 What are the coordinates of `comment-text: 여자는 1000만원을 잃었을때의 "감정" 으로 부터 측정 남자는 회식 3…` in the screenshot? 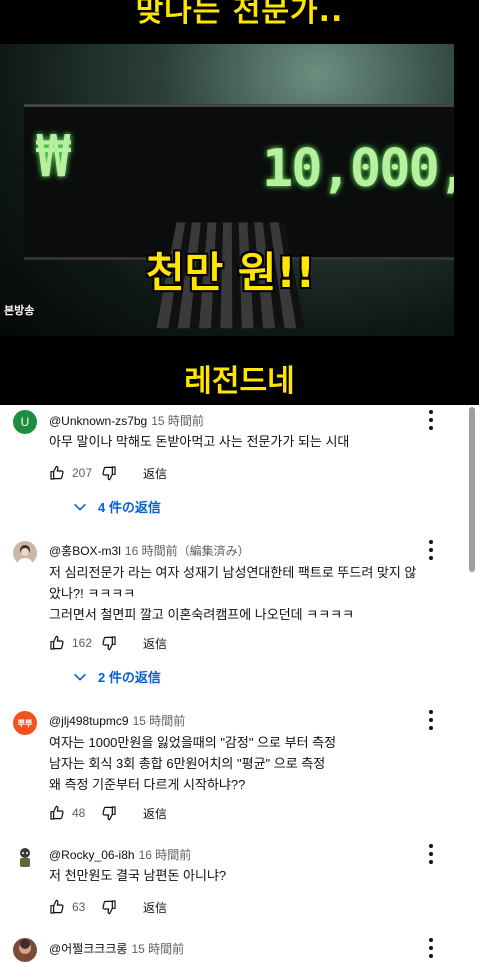 It's located at (193, 763).